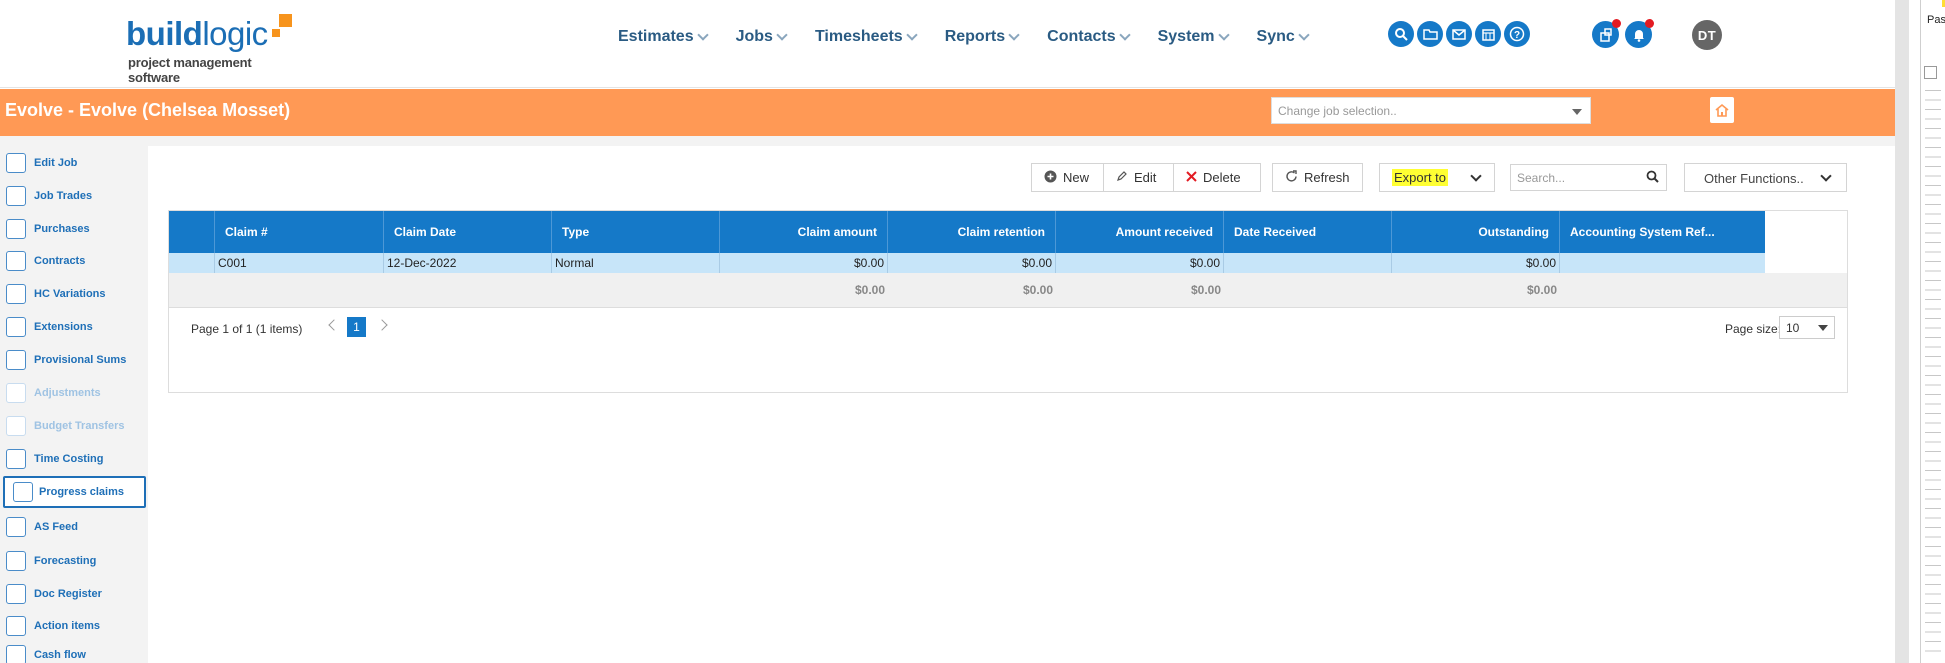 The image size is (1945, 663). Describe the element at coordinates (1191, 177) in the screenshot. I see `close-icon` at that location.